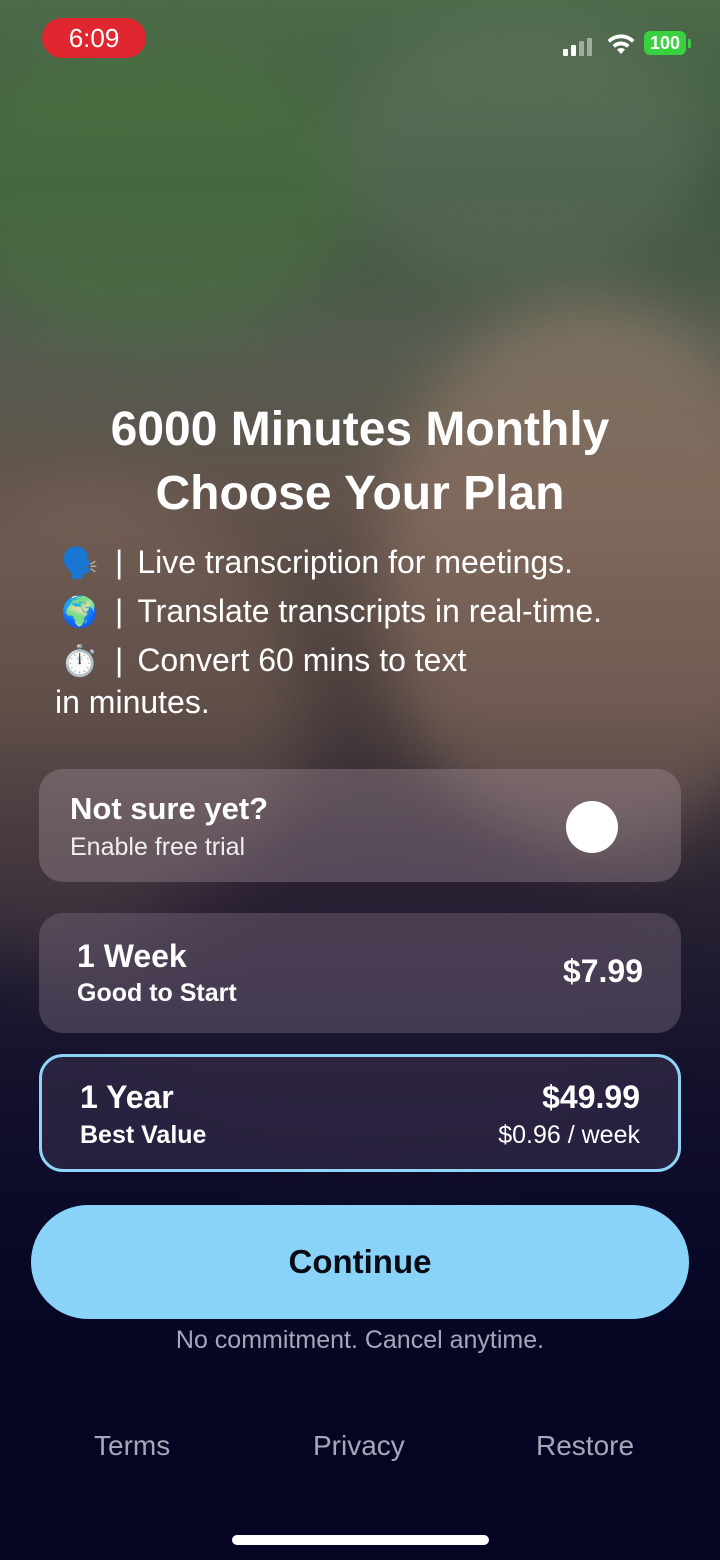  Describe the element at coordinates (689, 43) in the screenshot. I see `battery-tip` at that location.